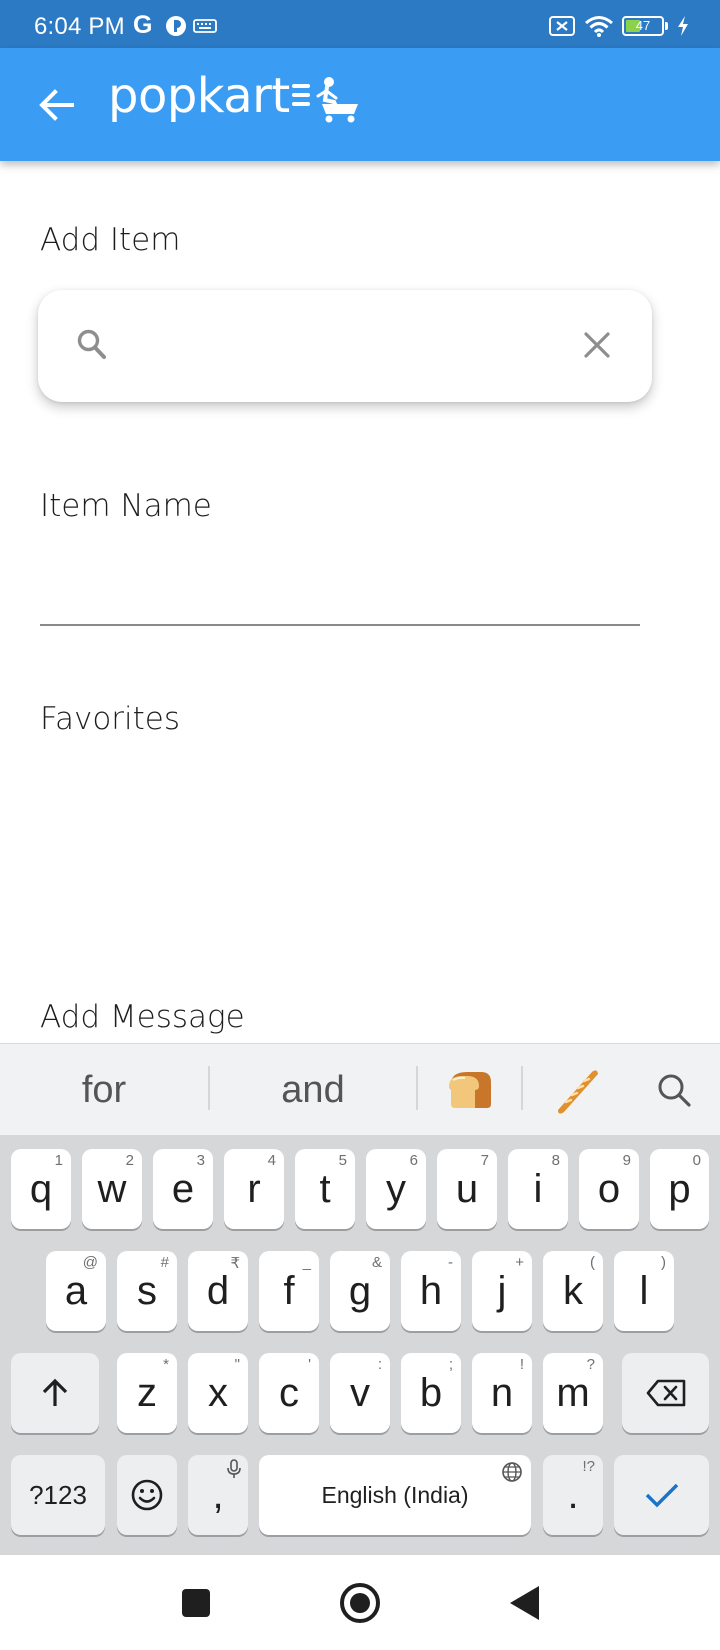 The height and width of the screenshot is (1650, 720). I want to click on key-m: m?, so click(573, 1393).